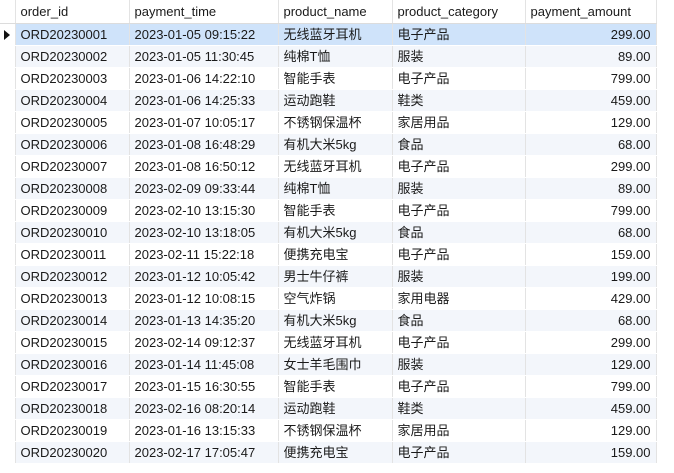 The width and height of the screenshot is (674, 473). Describe the element at coordinates (335, 408) in the screenshot. I see `cell-product-name: 运动跑鞋` at that location.